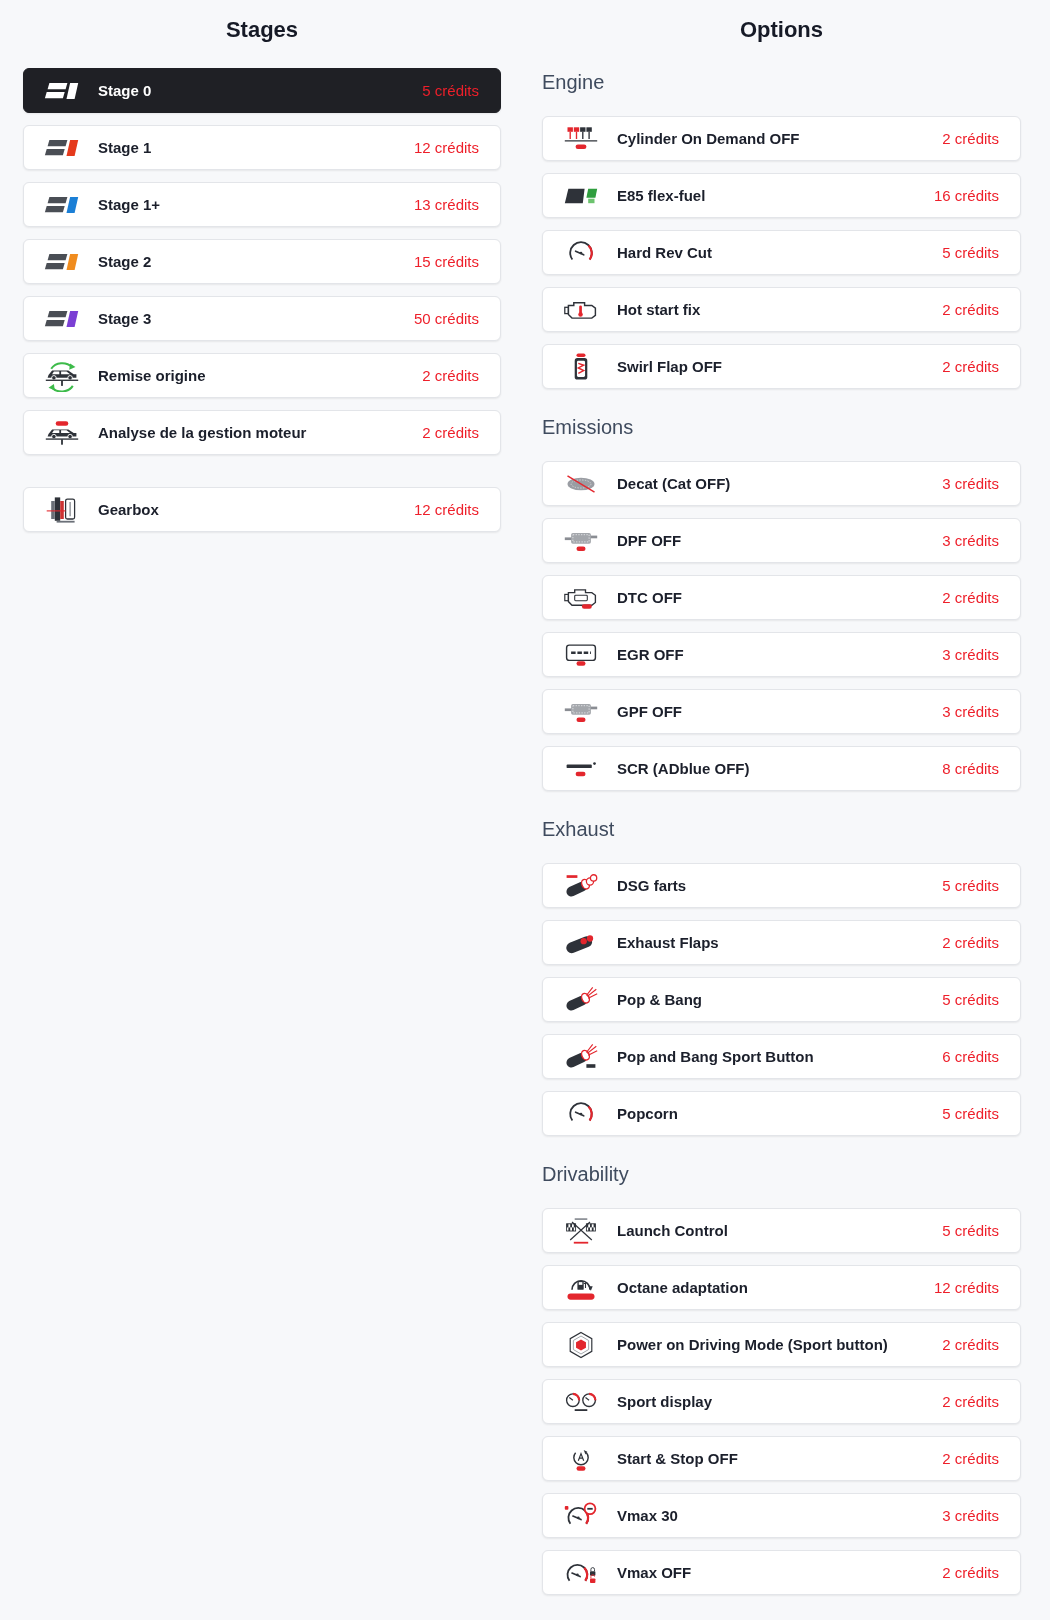 The image size is (1050, 1620). I want to click on option-name: Pop and Bang Sport Button, so click(716, 1056).